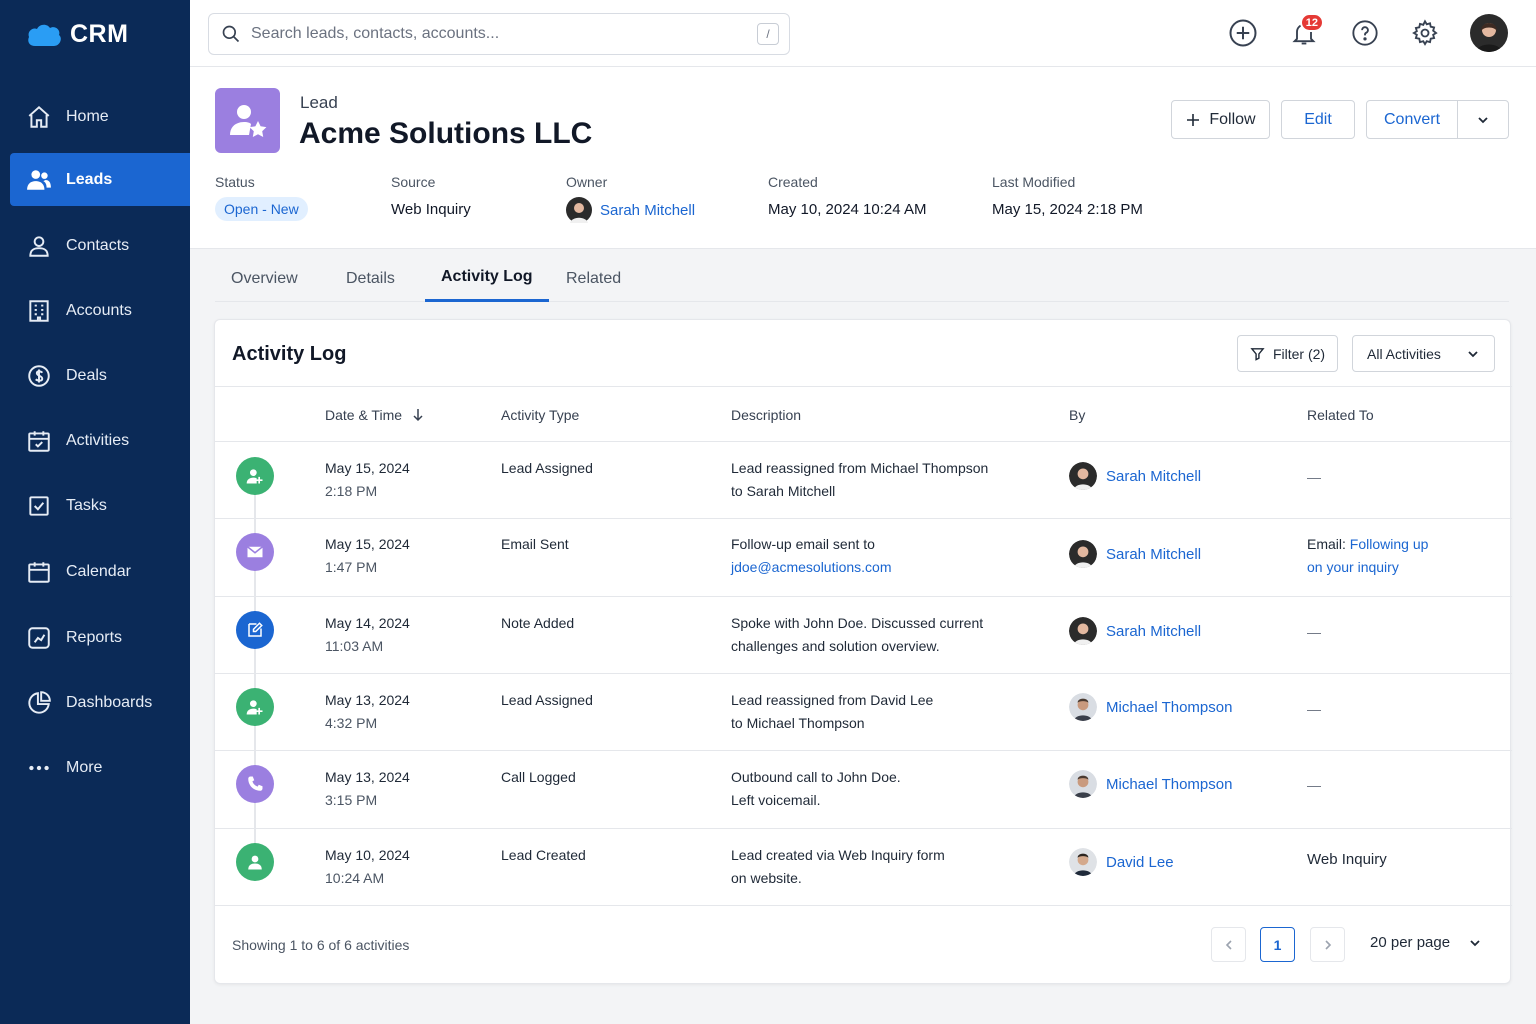 The width and height of the screenshot is (1536, 1024). I want to click on sidebar-item-label: Home, so click(87, 116).